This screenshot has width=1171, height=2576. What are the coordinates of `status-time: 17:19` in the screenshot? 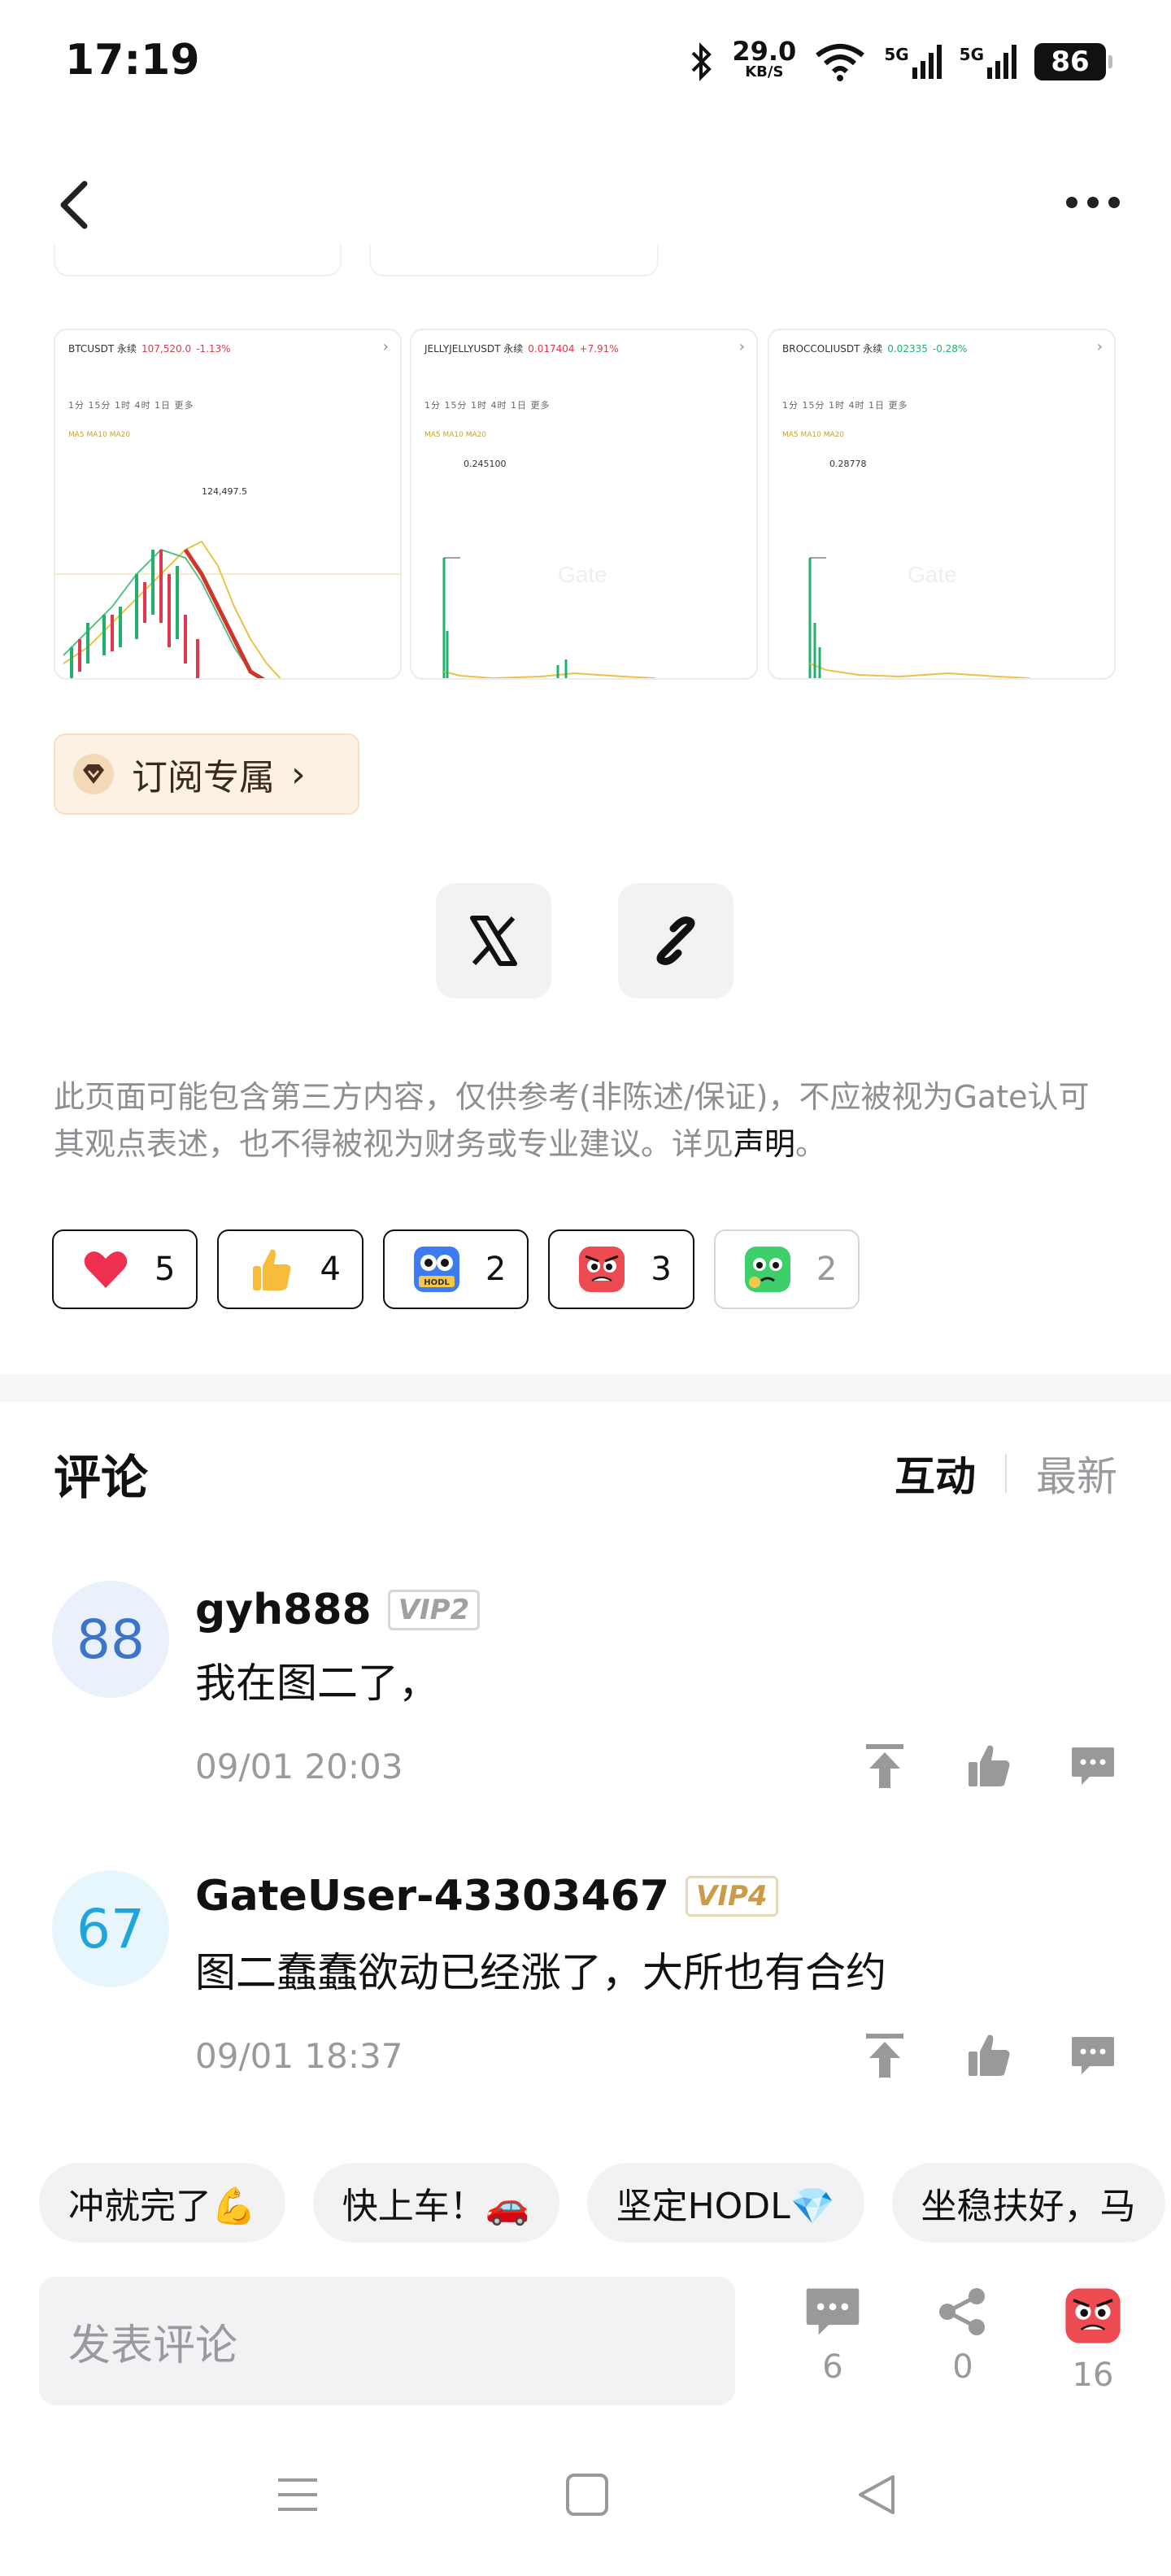 It's located at (132, 61).